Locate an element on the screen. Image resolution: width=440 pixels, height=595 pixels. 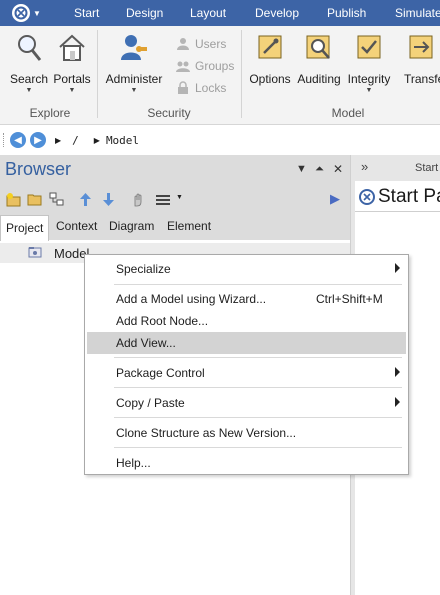
app-menu-button: ▼ is located at coordinates (29, 13).